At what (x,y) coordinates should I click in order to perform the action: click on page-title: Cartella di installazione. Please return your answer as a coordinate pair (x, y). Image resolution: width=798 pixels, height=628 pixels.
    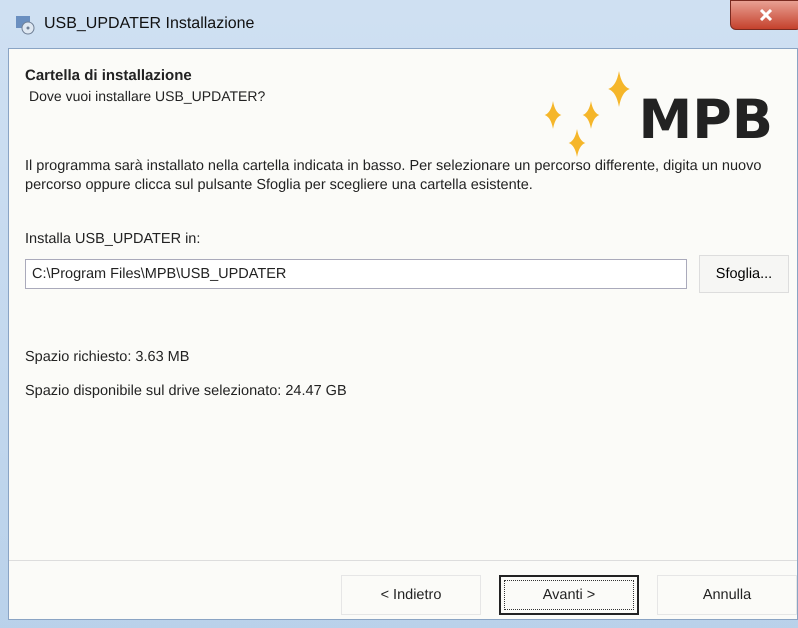
    Looking at the image, I should click on (109, 75).